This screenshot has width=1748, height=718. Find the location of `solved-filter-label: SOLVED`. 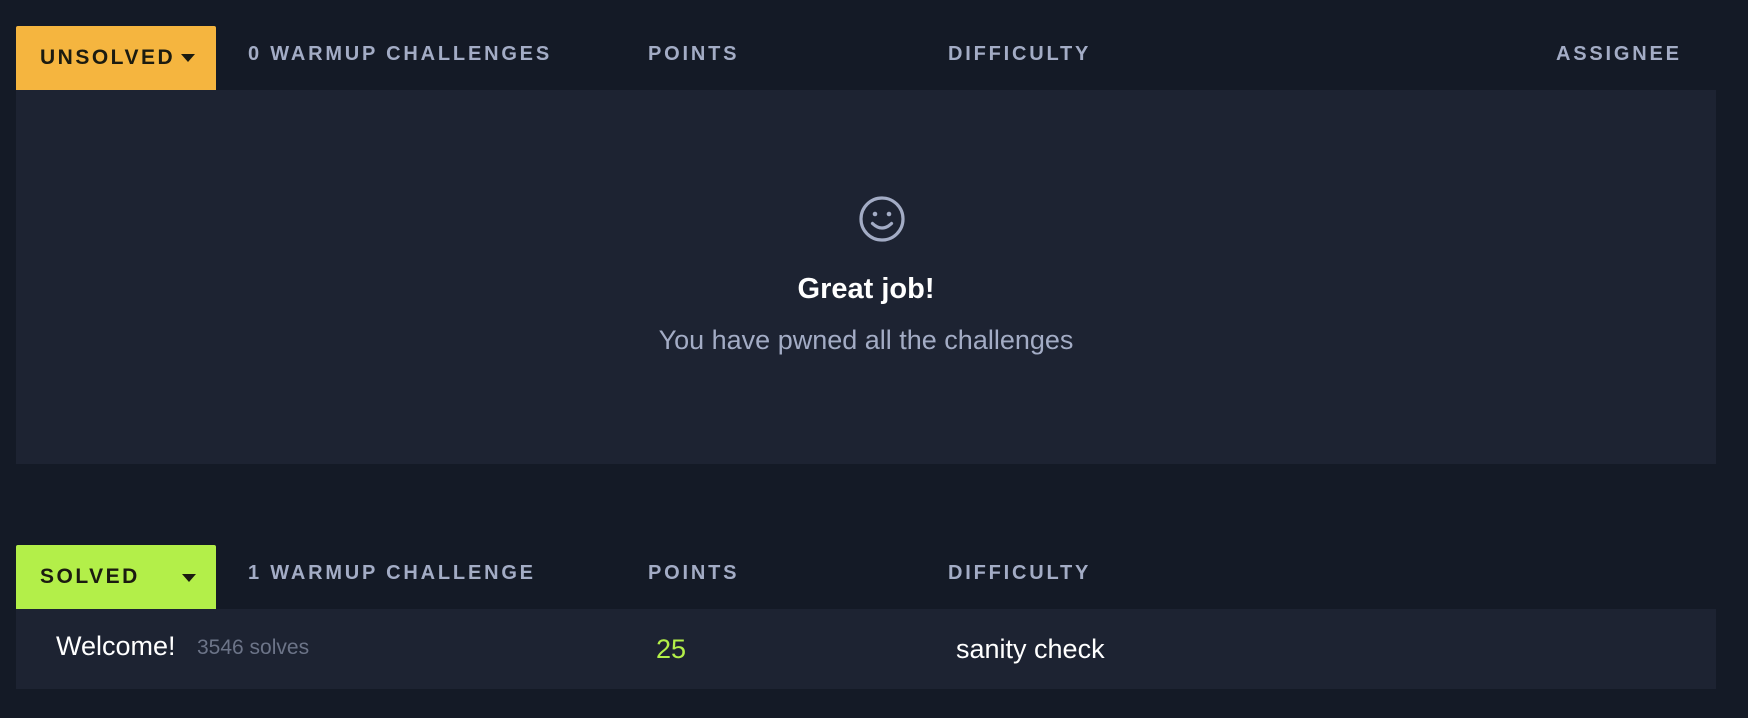

solved-filter-label: SOLVED is located at coordinates (90, 576).